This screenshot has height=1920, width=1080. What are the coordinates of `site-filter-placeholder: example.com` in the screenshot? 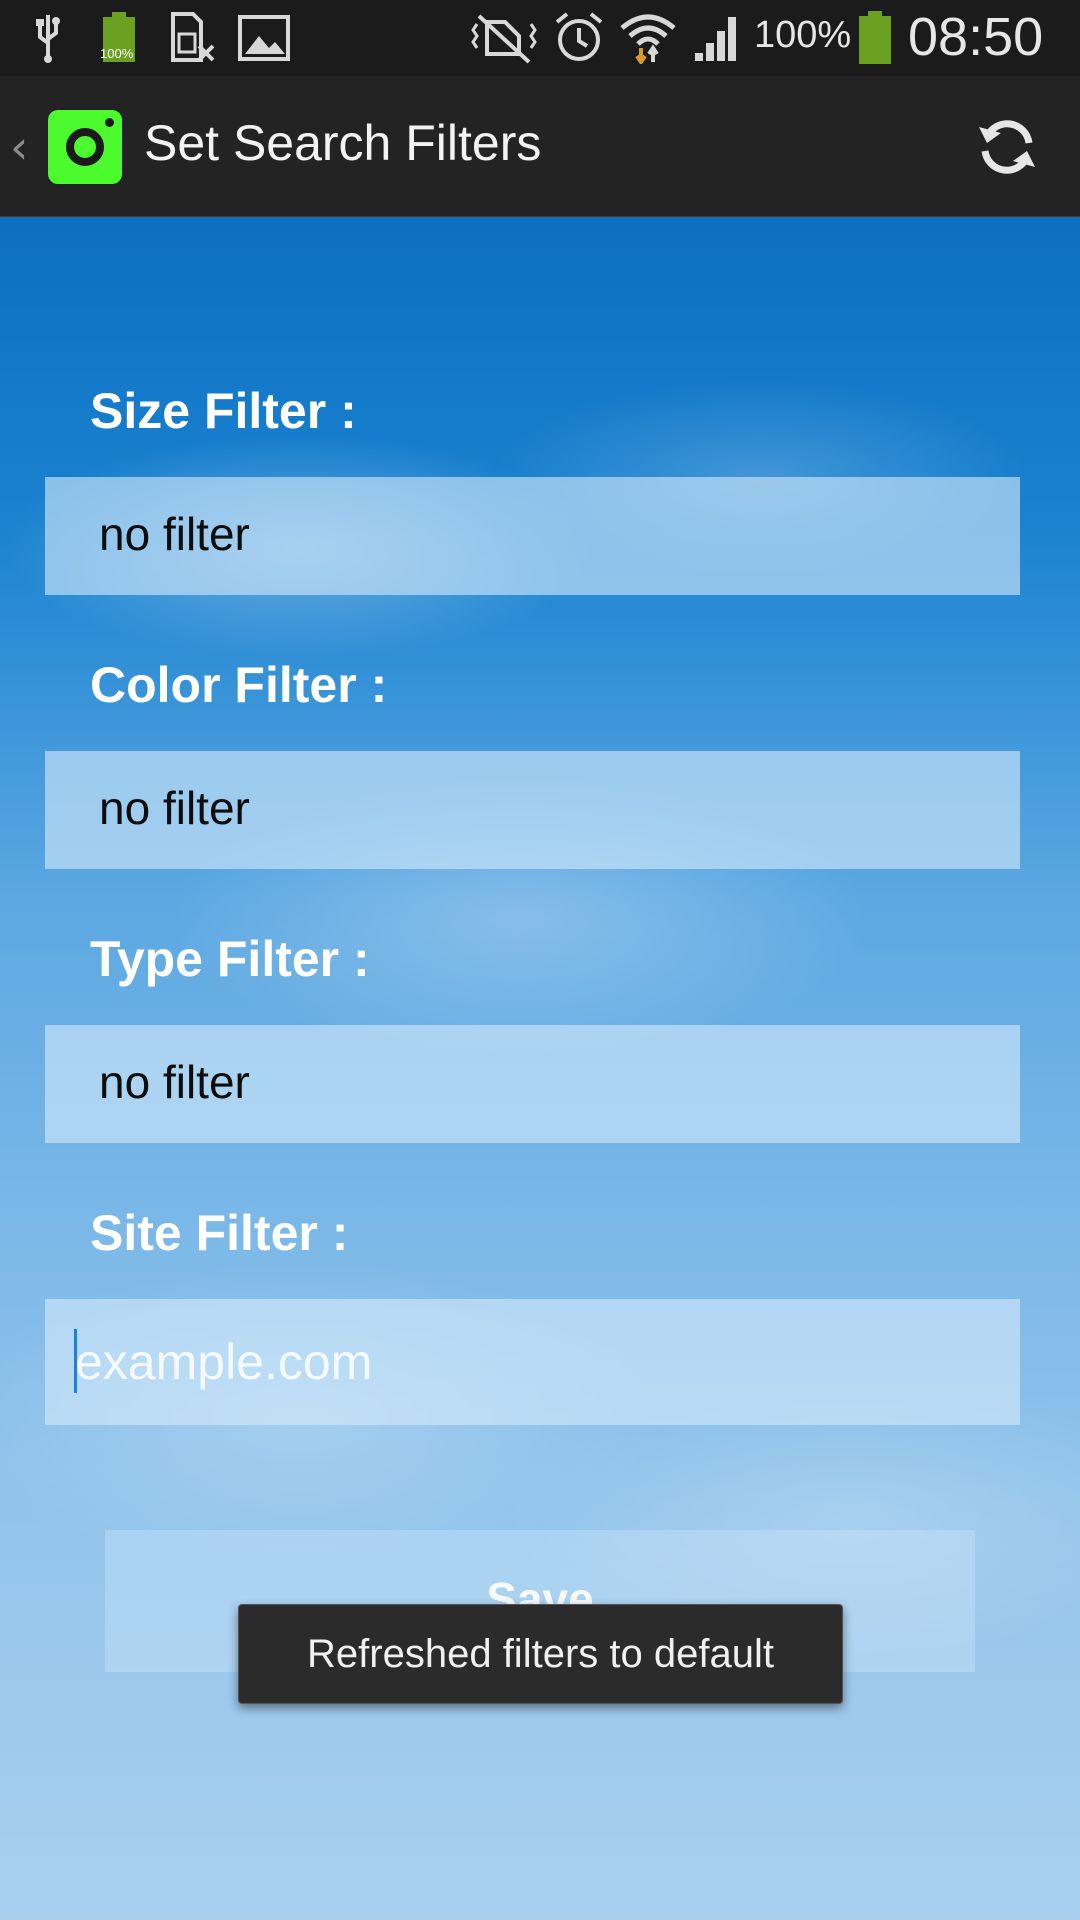 It's located at (224, 1362).